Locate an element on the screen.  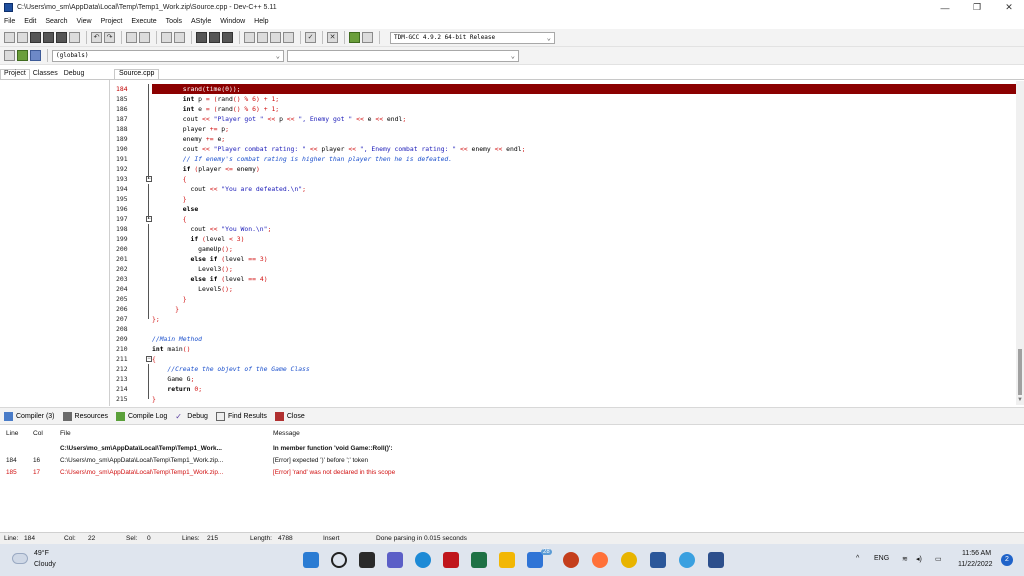
undo-icon: ↶ is located at coordinates (96, 37).